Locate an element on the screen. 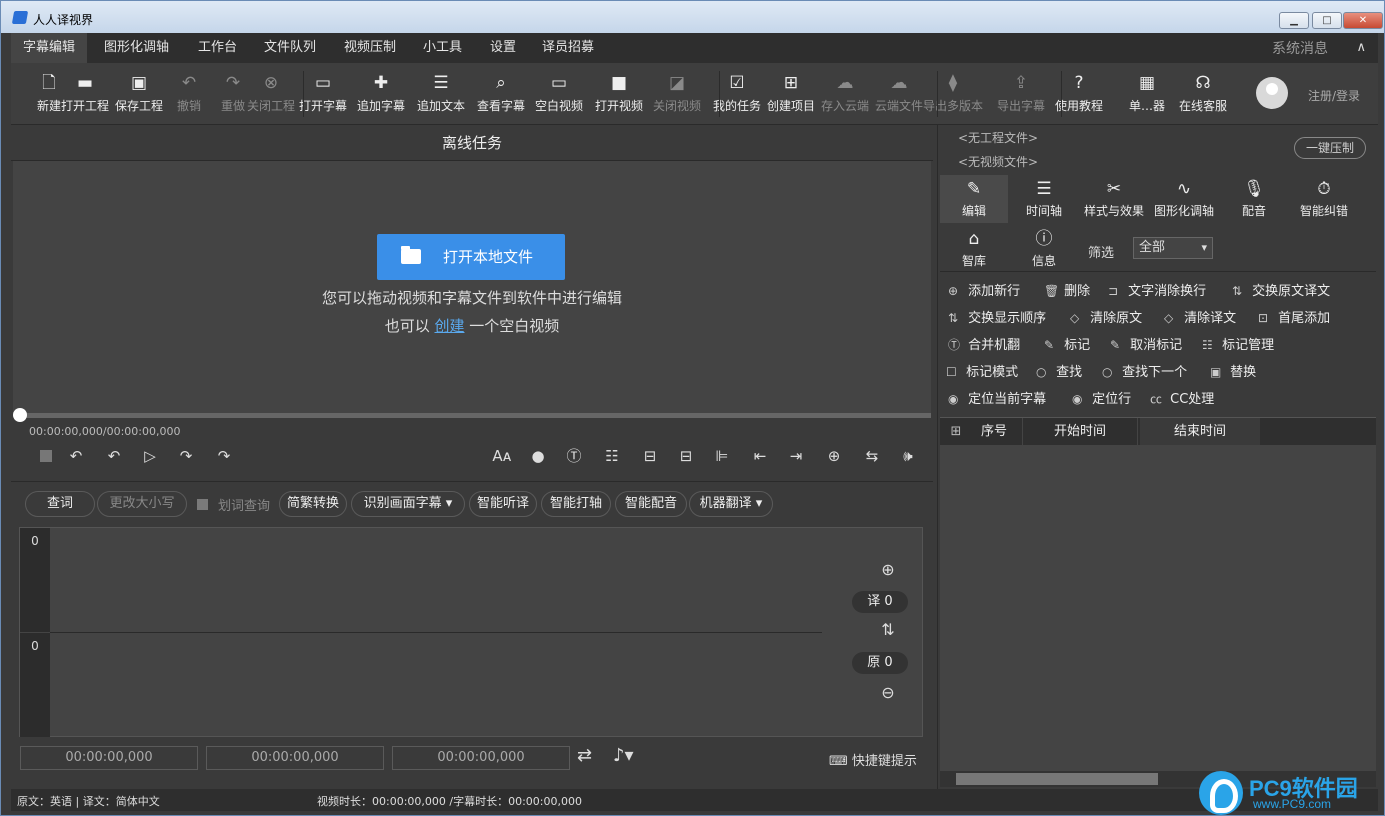 Image resolution: width=1385 pixels, height=816 pixels. menu-file-queue: 文件队列 is located at coordinates (290, 48).